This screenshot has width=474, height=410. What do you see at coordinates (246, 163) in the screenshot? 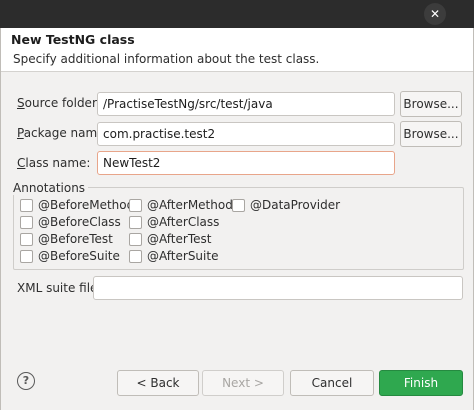
I see `class-name-input: NewTest2` at bounding box center [246, 163].